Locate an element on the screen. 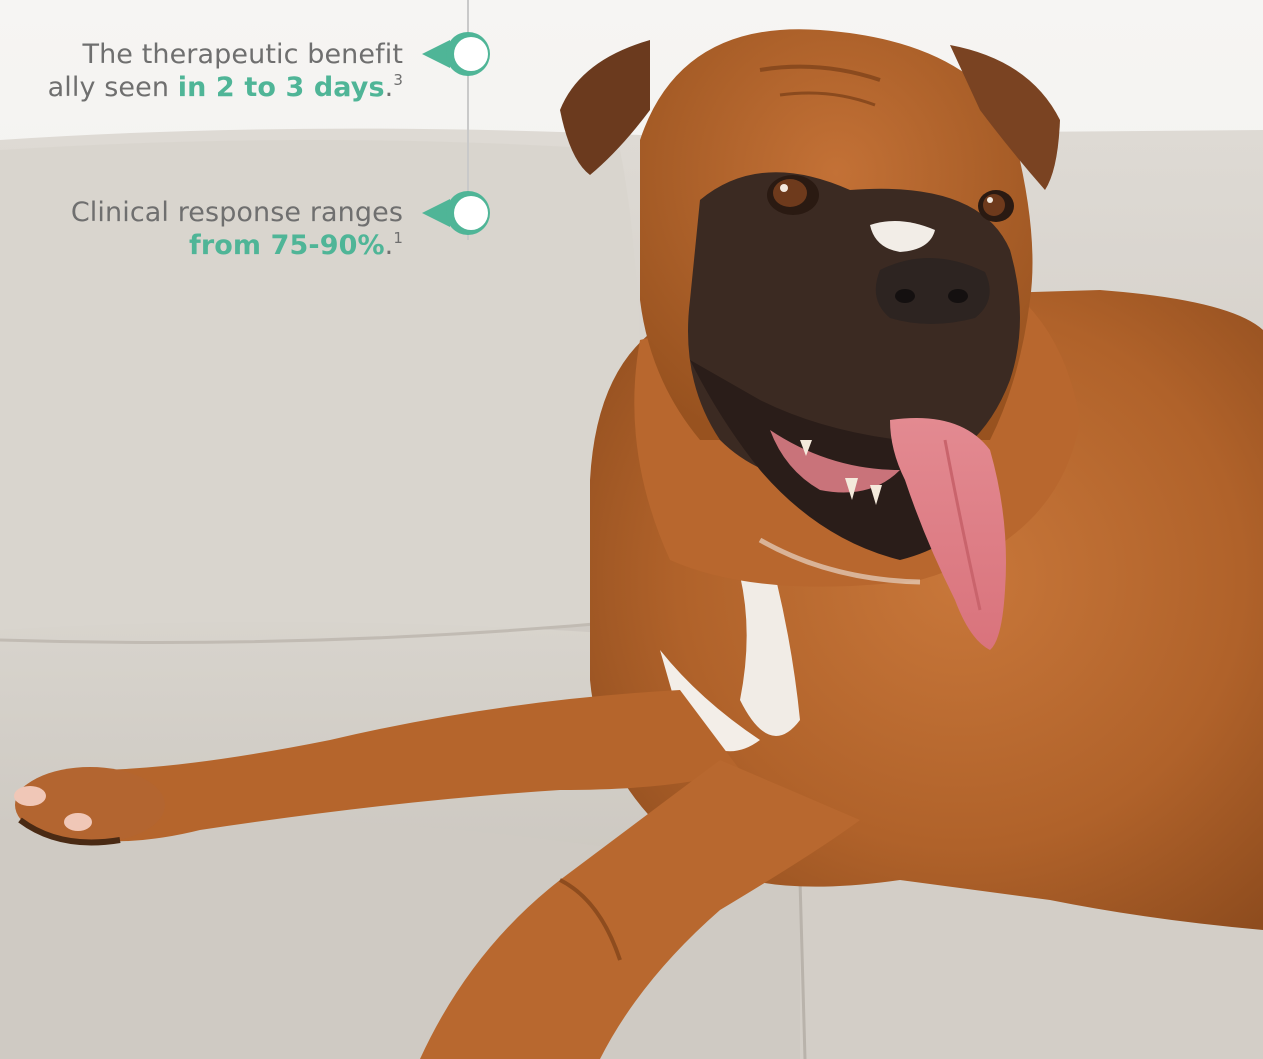 The width and height of the screenshot is (1263, 1059). callout-highlight: from 75-90% is located at coordinates (287, 245).